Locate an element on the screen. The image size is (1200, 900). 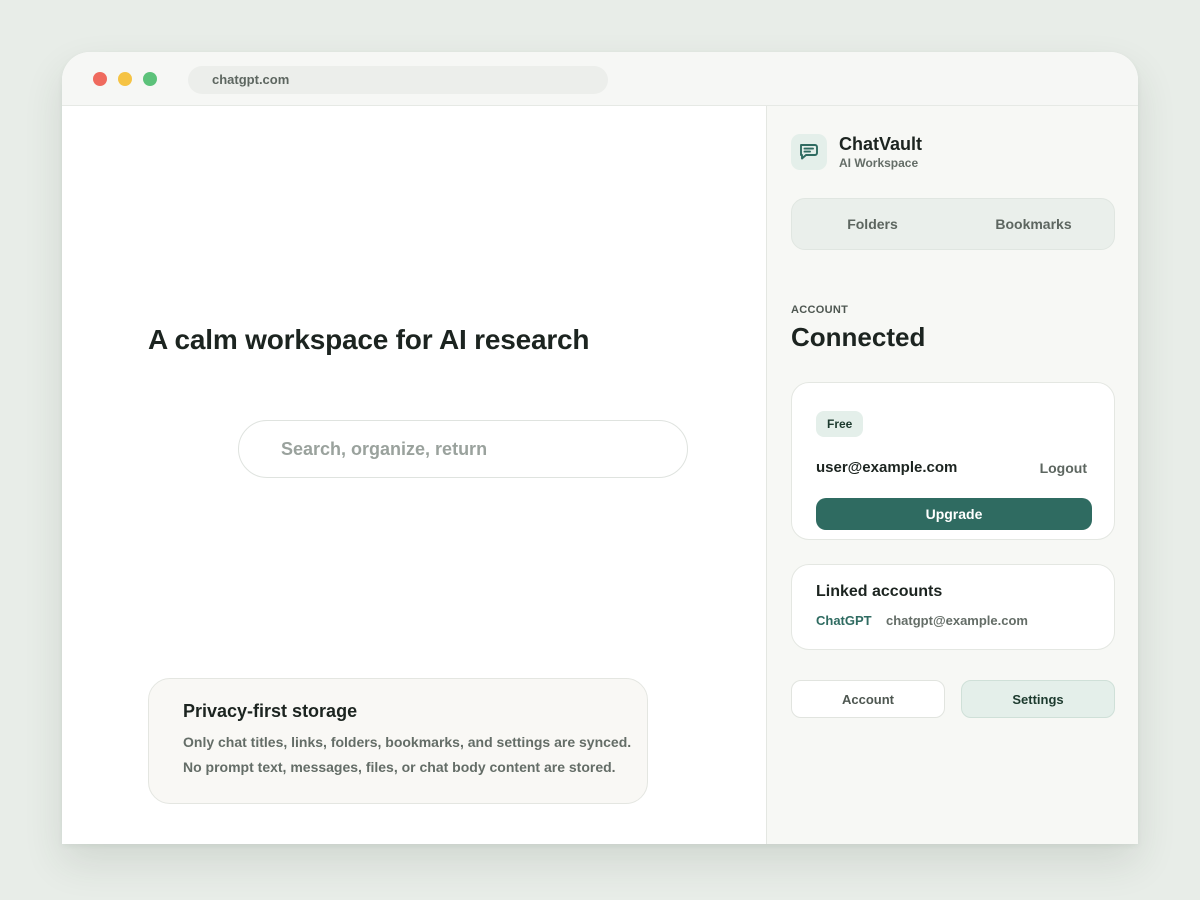
sidebar-tabs: Folders Bookmarks is located at coordinates (953, 224).